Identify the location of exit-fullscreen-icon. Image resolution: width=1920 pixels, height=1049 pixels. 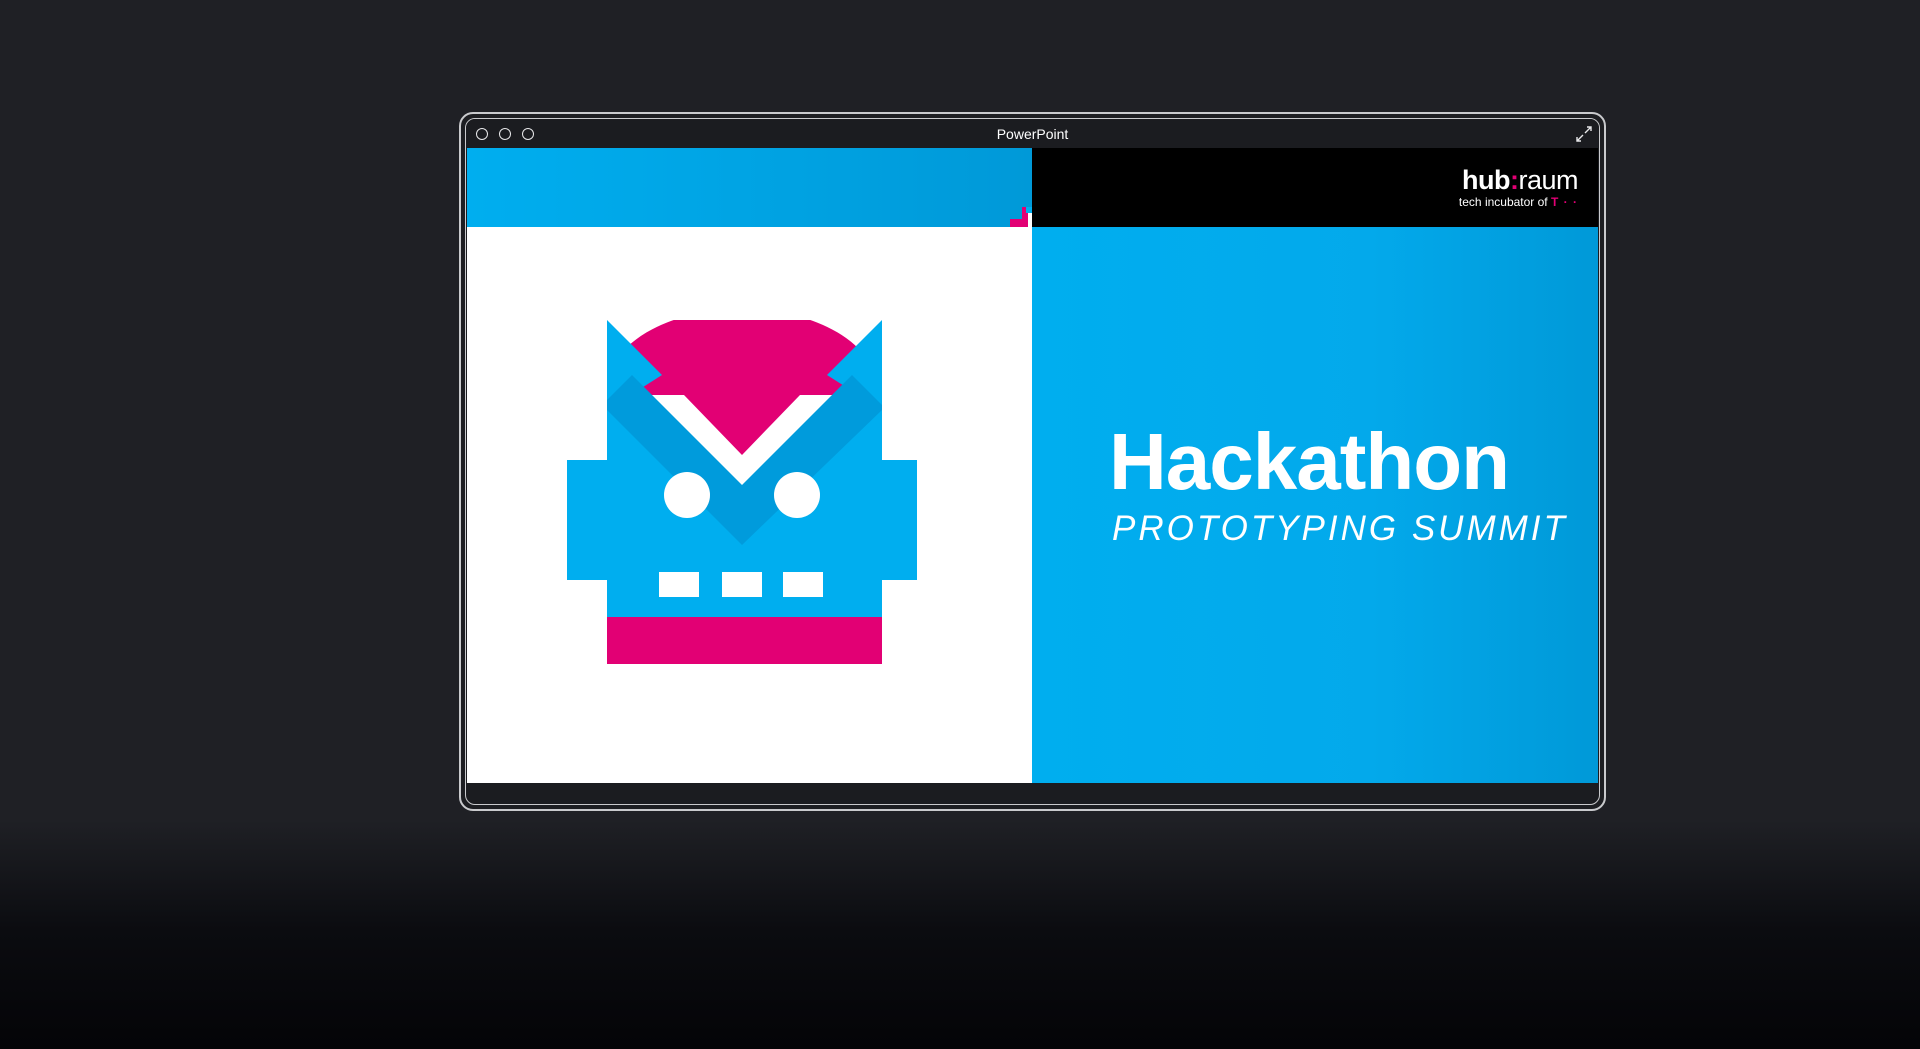
(1584, 134).